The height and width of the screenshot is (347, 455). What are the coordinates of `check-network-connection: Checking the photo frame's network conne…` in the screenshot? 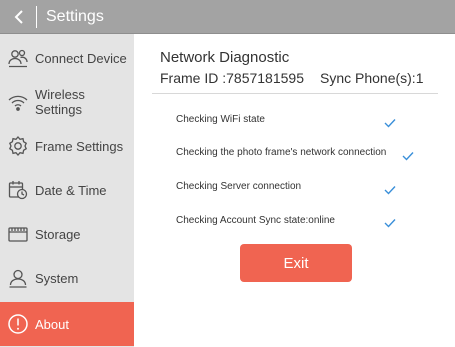 It's located at (281, 152).